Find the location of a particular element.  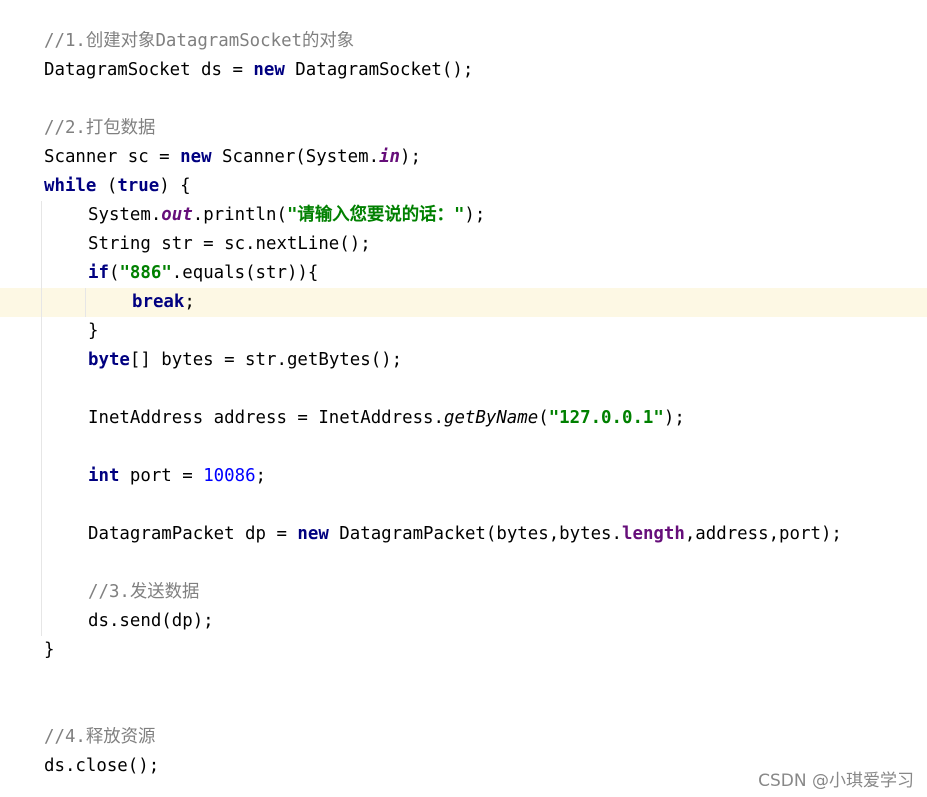

keyword: true is located at coordinates (138, 186).